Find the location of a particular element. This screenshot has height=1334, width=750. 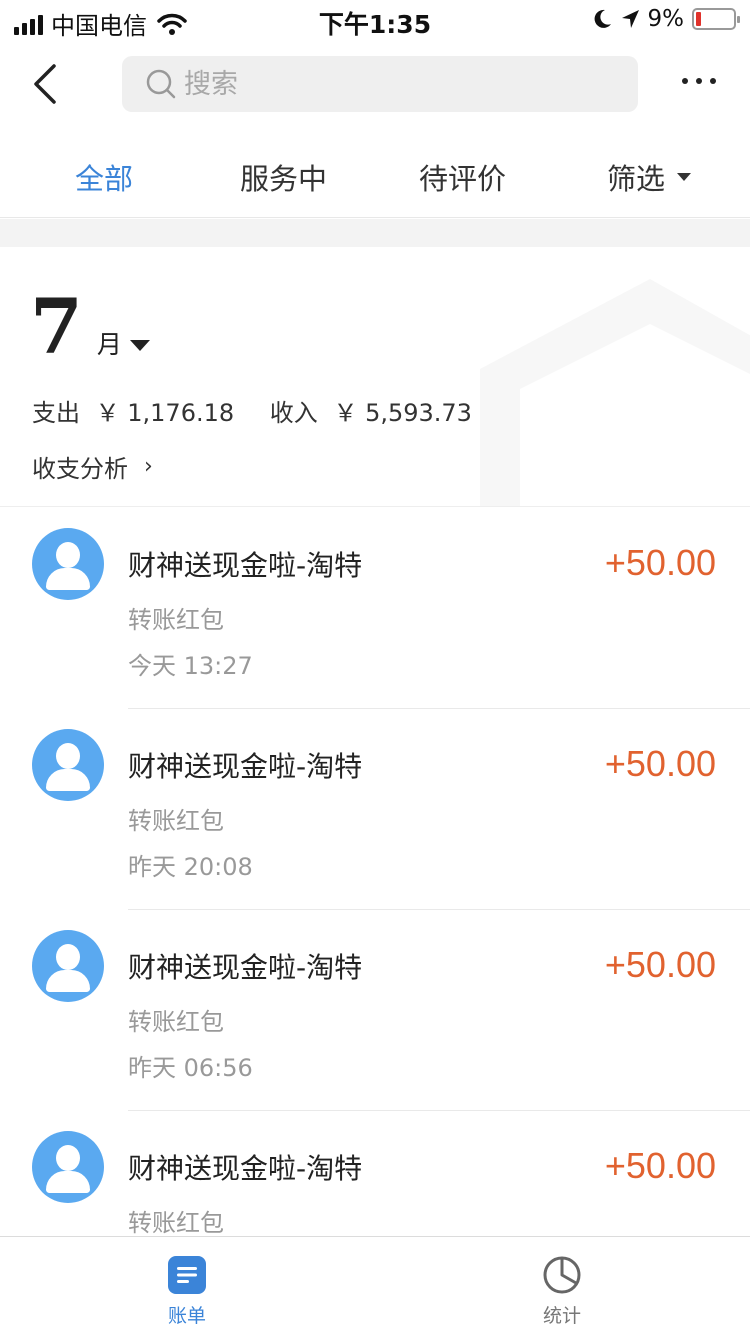

pie-chart-icon is located at coordinates (562, 1275).